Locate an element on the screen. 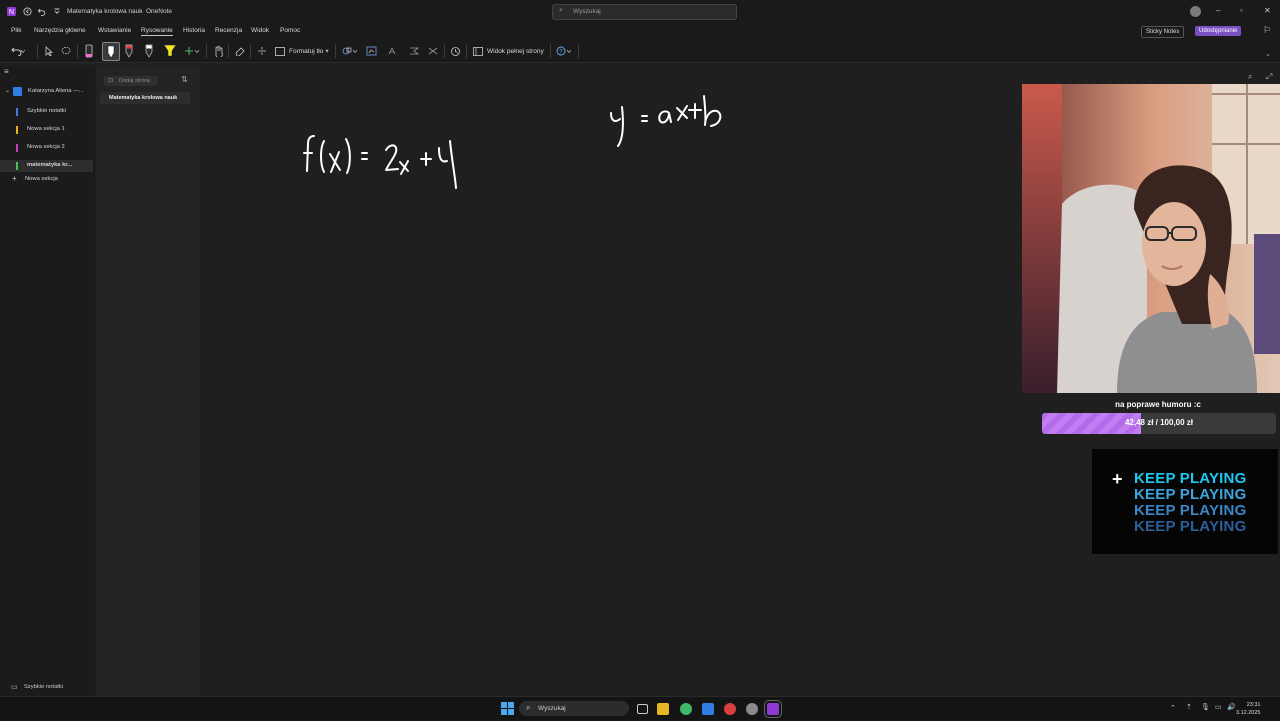 The width and height of the screenshot is (1280, 721). pan-hand-icon is located at coordinates (218, 51).